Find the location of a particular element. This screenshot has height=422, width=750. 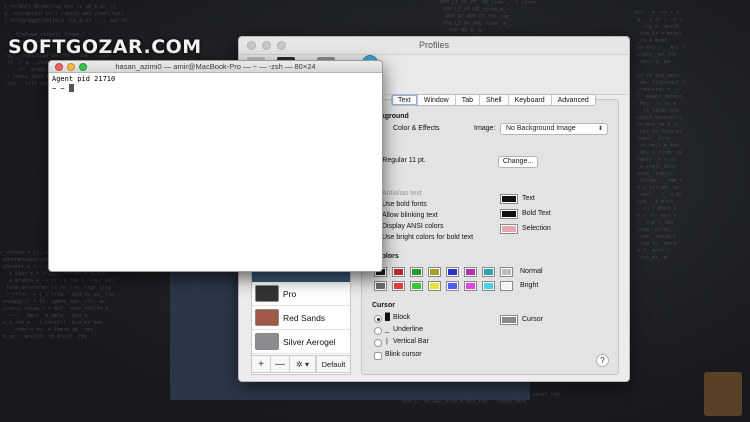

bright-colors-bold-option: Use bright colors for bold text is located at coordinates (427, 237).